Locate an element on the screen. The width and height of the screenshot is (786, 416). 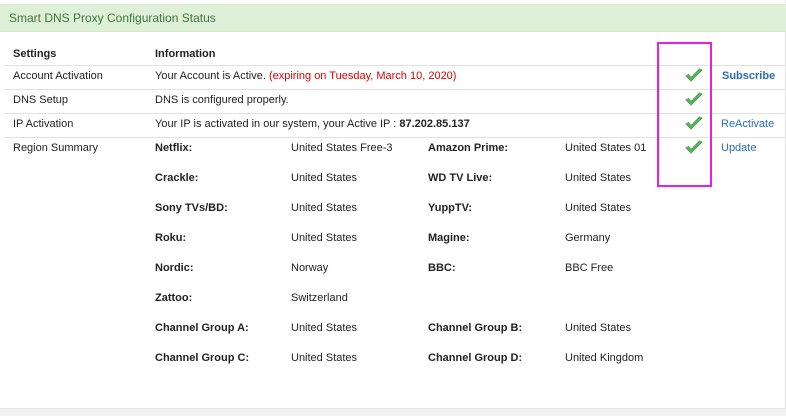
region-label: BBC: is located at coordinates (442, 268).